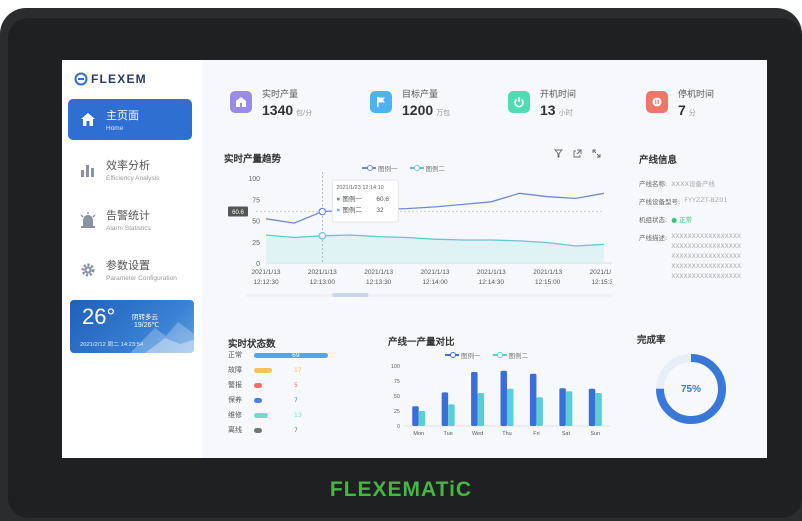 Image resolution: width=802 pixels, height=521 pixels. Describe the element at coordinates (558, 153) in the screenshot. I see `filter-icon` at that location.